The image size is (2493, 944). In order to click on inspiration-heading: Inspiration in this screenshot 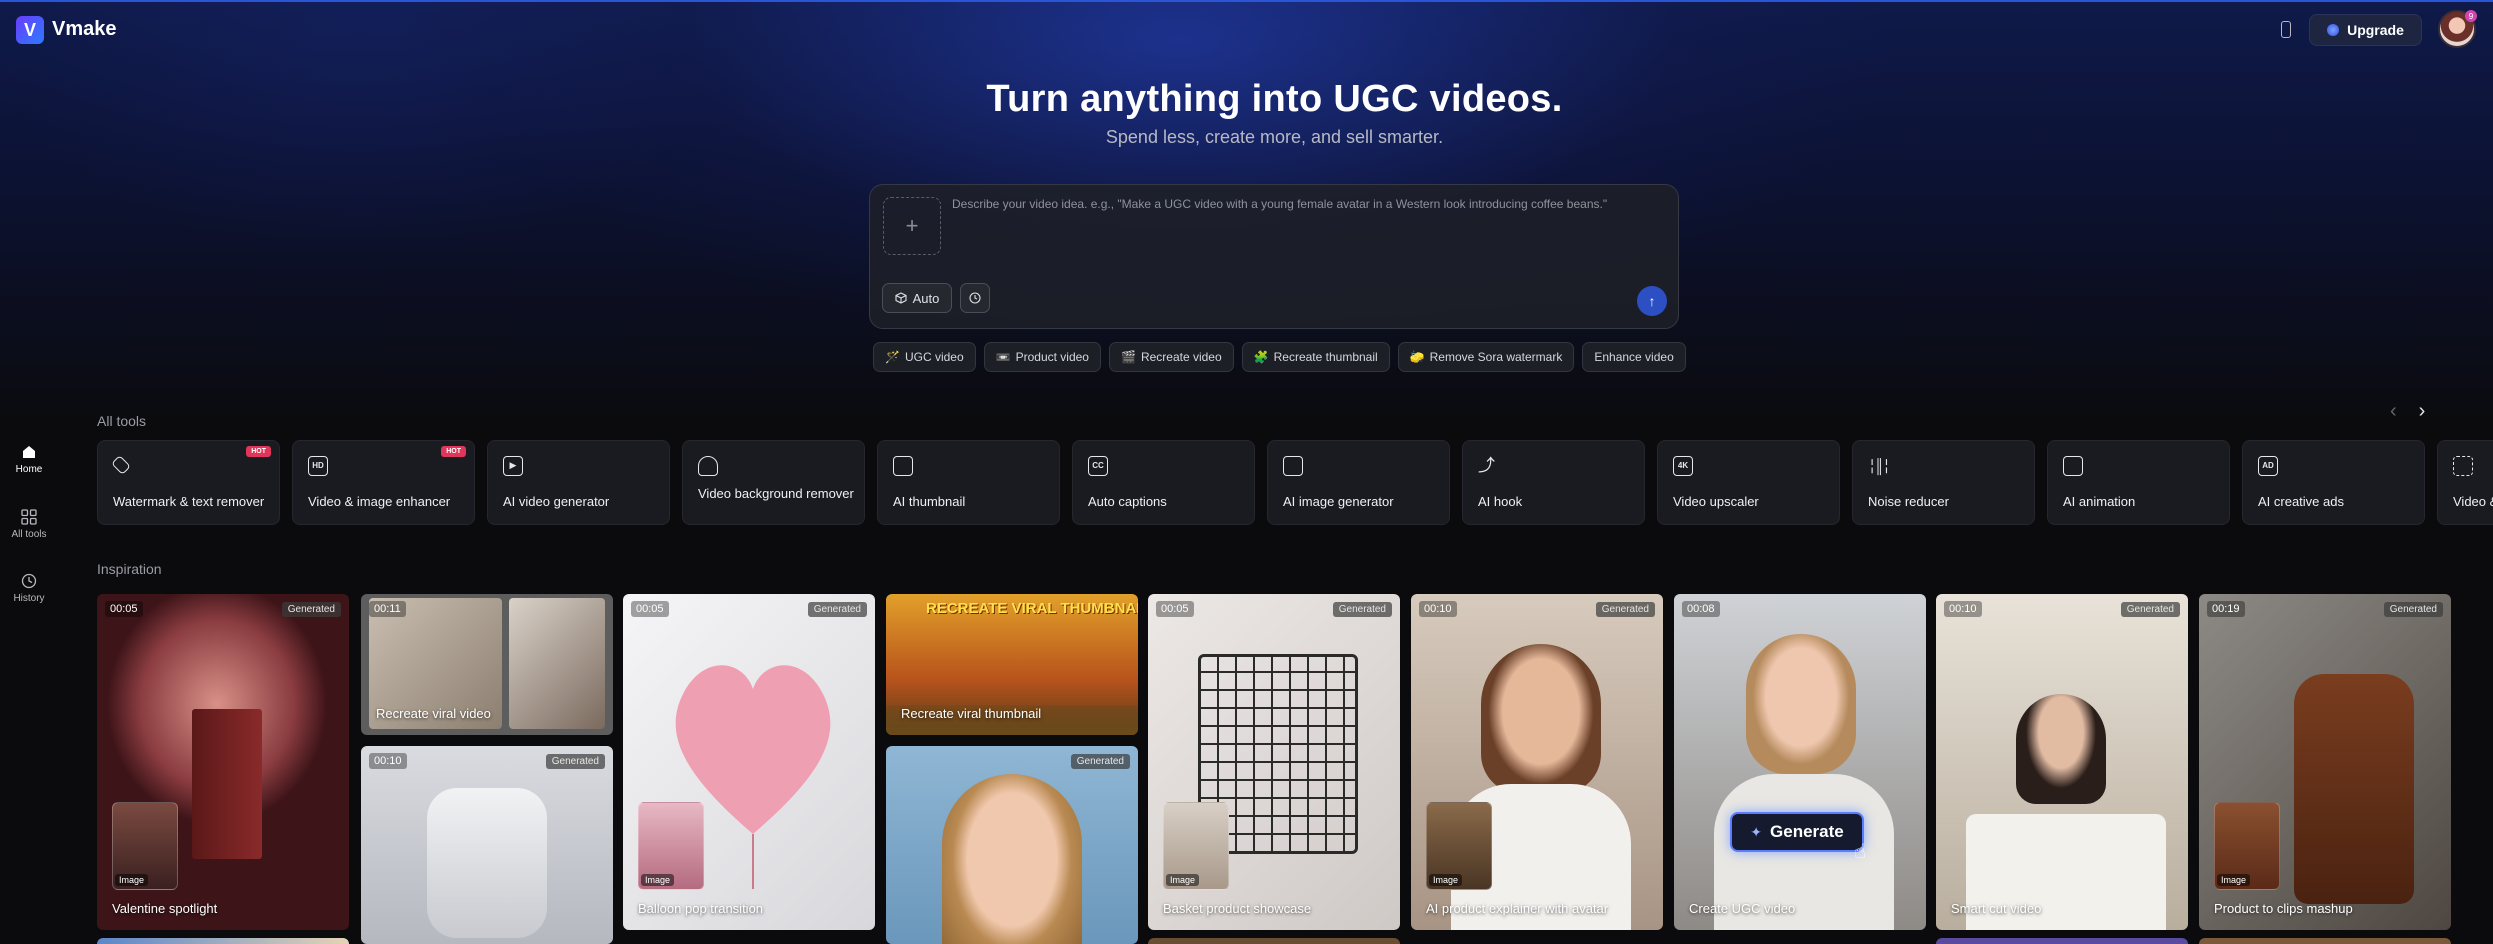, I will do `click(129, 569)`.